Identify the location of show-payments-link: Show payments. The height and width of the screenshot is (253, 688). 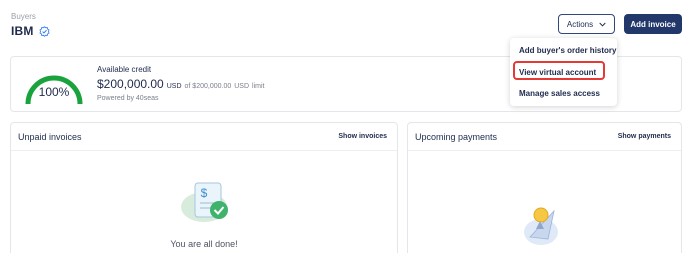
(644, 136).